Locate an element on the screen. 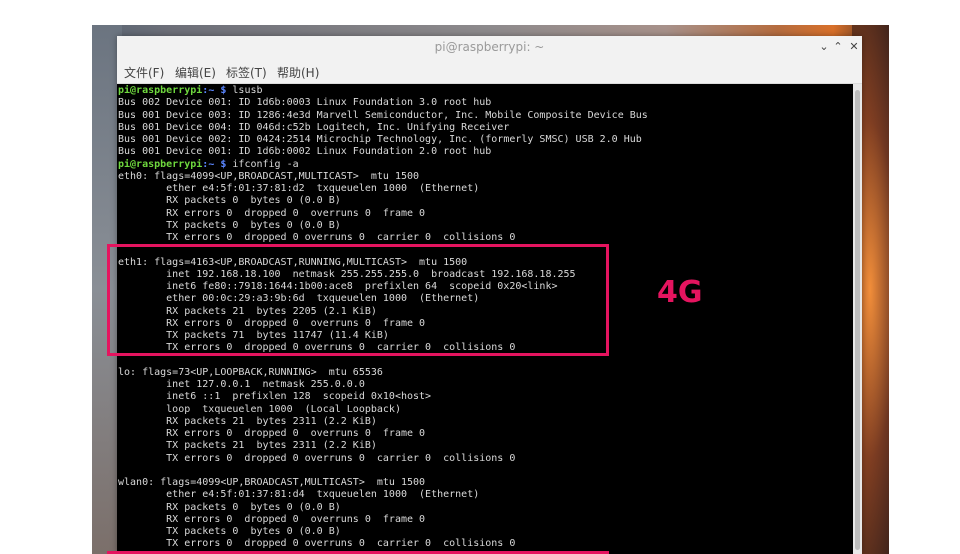  window-titlebar: pi@raspberrypi: ~ ⌄ ⌃ ✕ is located at coordinates (489, 48).